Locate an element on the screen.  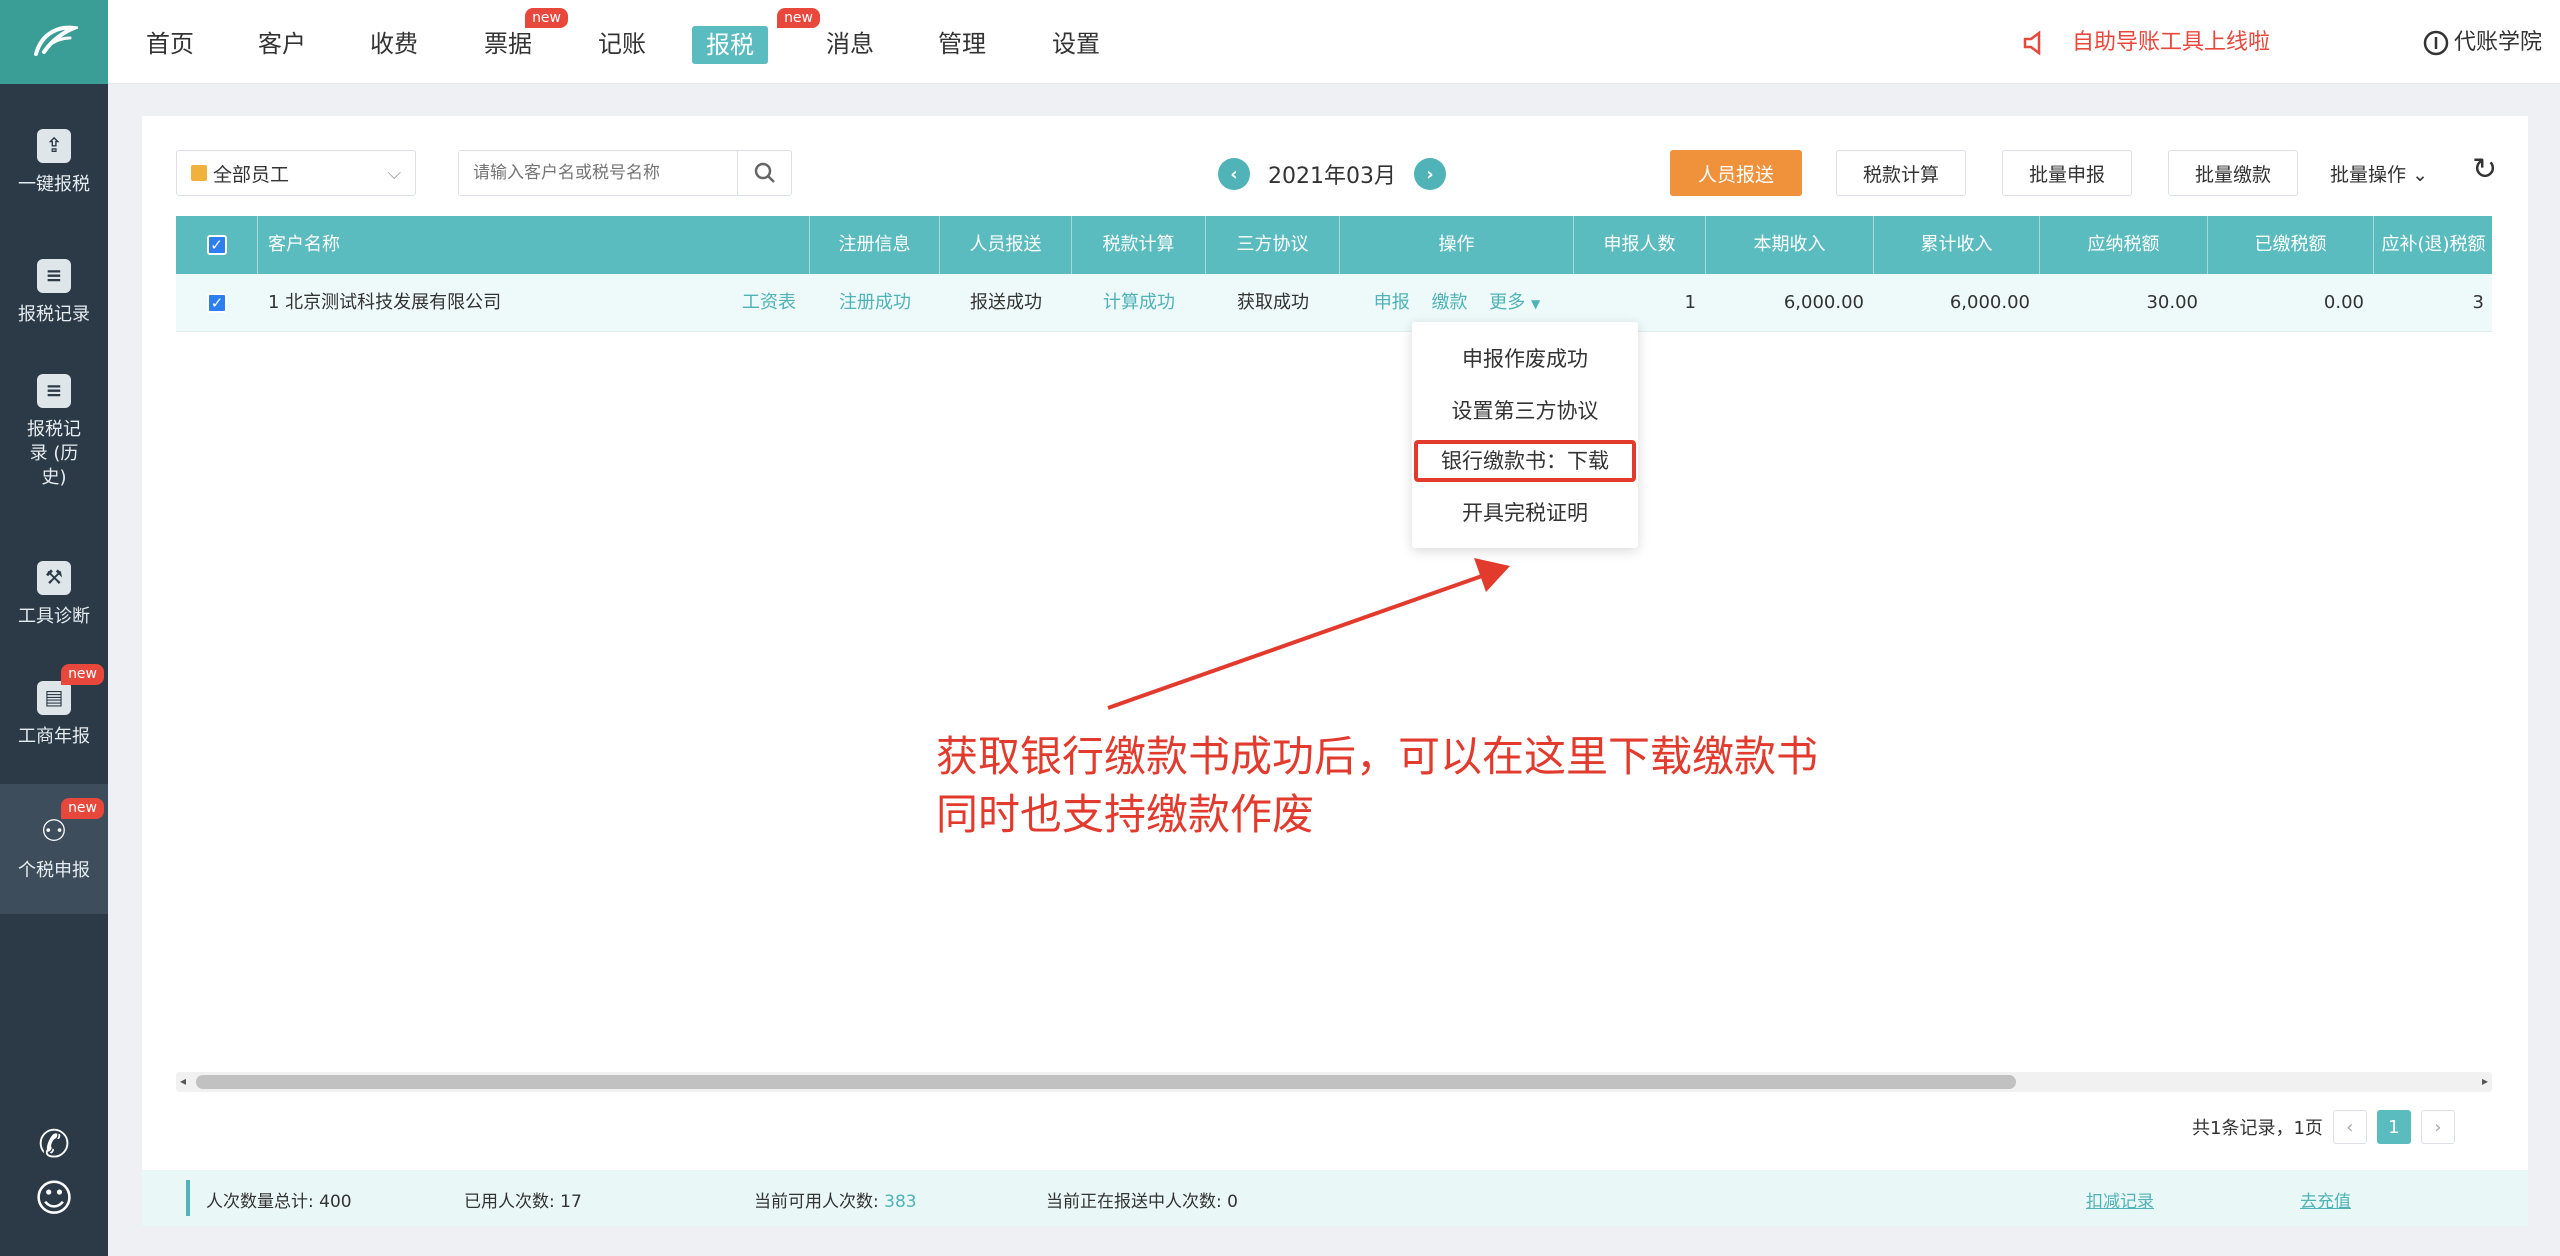
more-dropdown-trigger: 更多 ▼ is located at coordinates (1514, 302).